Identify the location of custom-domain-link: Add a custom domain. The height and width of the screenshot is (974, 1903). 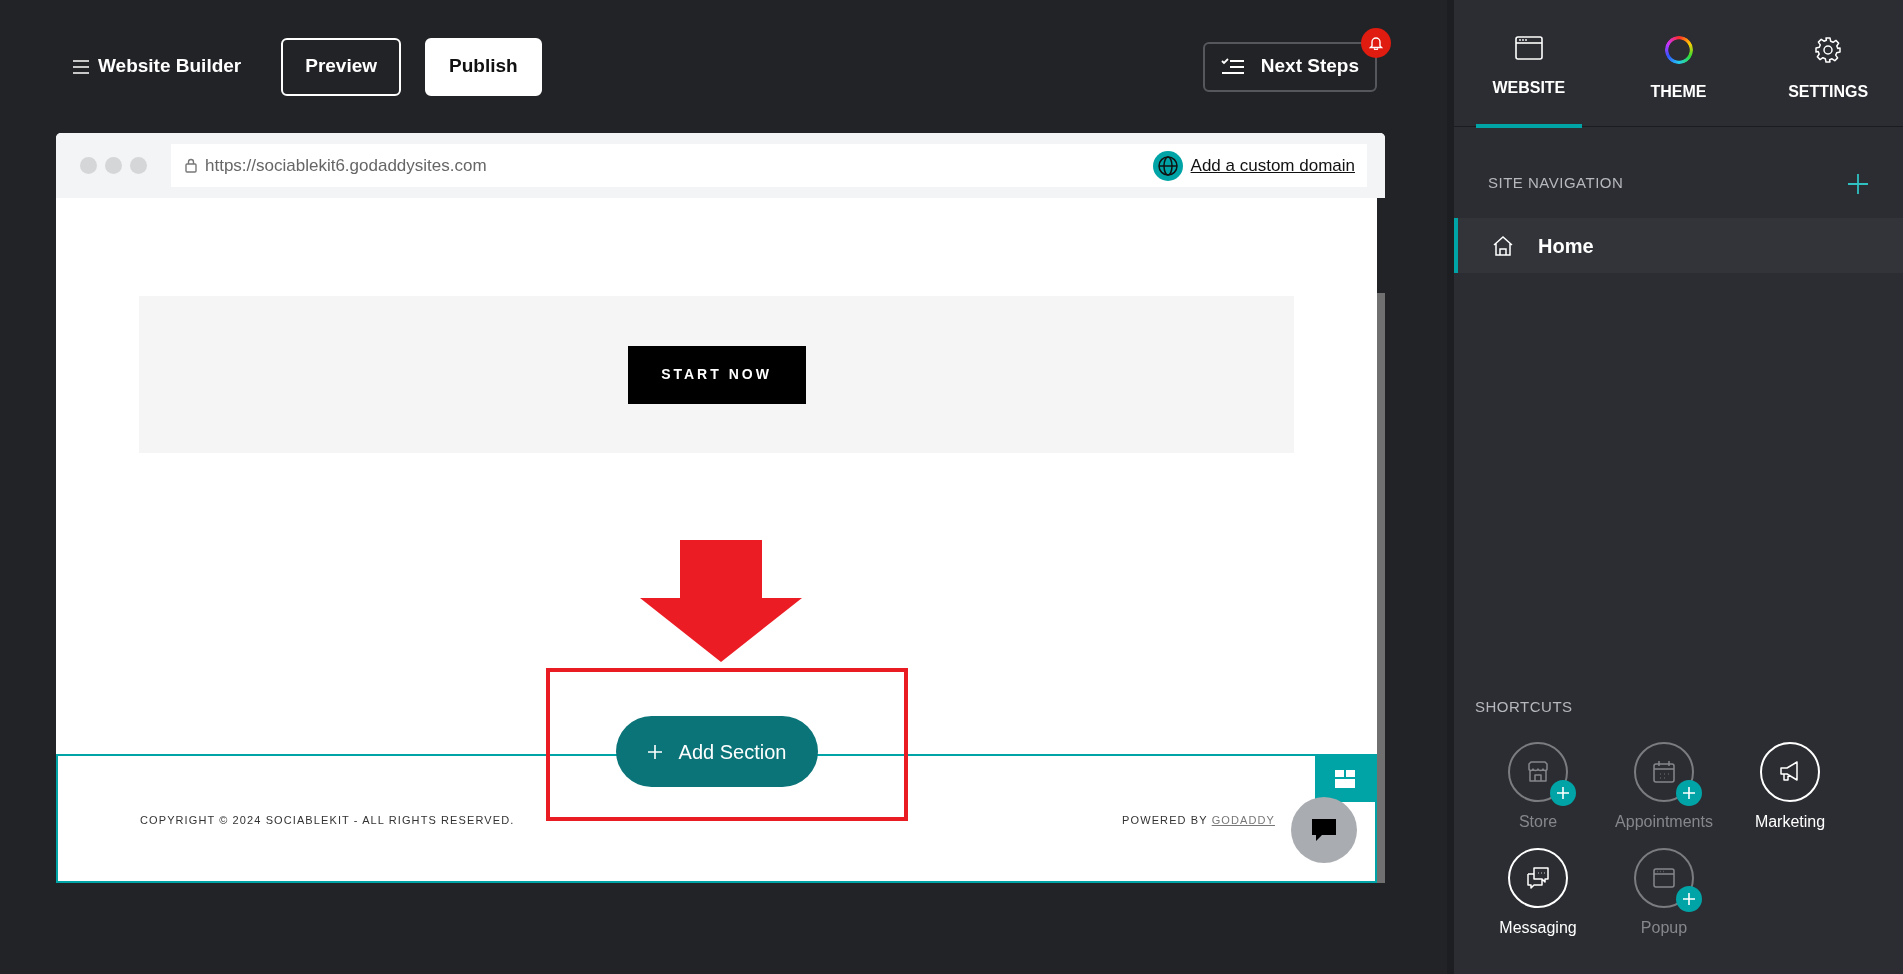
(1272, 165).